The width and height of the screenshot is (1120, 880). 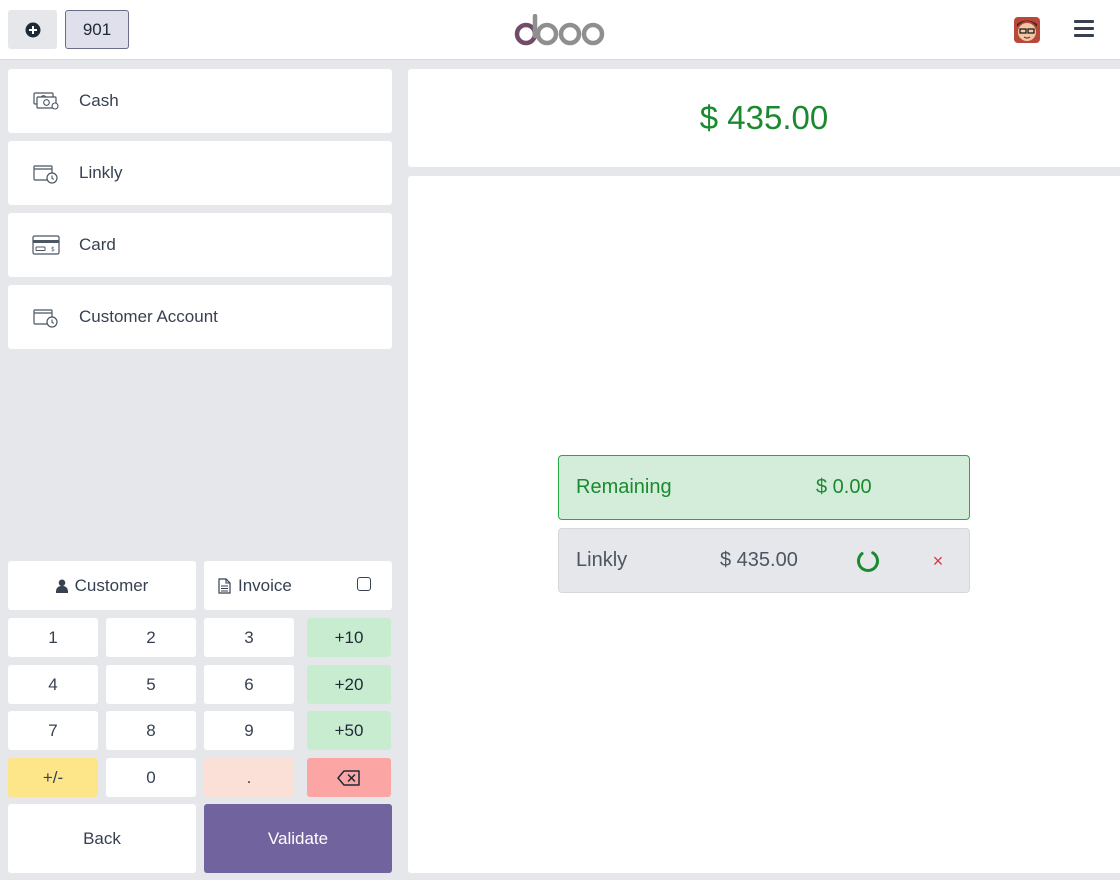 What do you see at coordinates (759, 560) in the screenshot?
I see `paymentline-amount: $ 435.00` at bounding box center [759, 560].